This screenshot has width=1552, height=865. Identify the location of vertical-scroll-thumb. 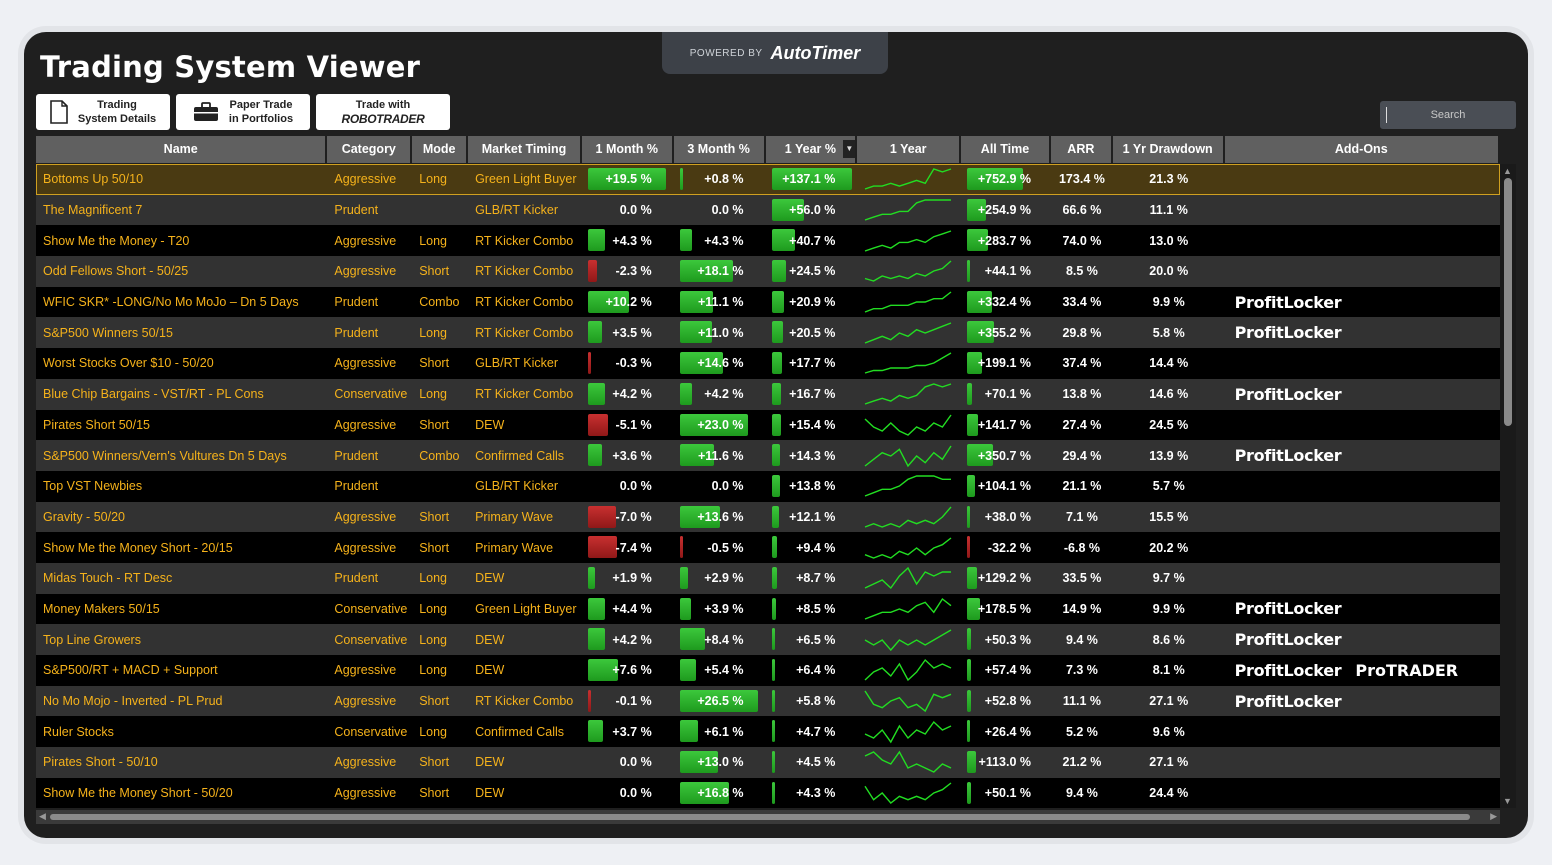
(1508, 302).